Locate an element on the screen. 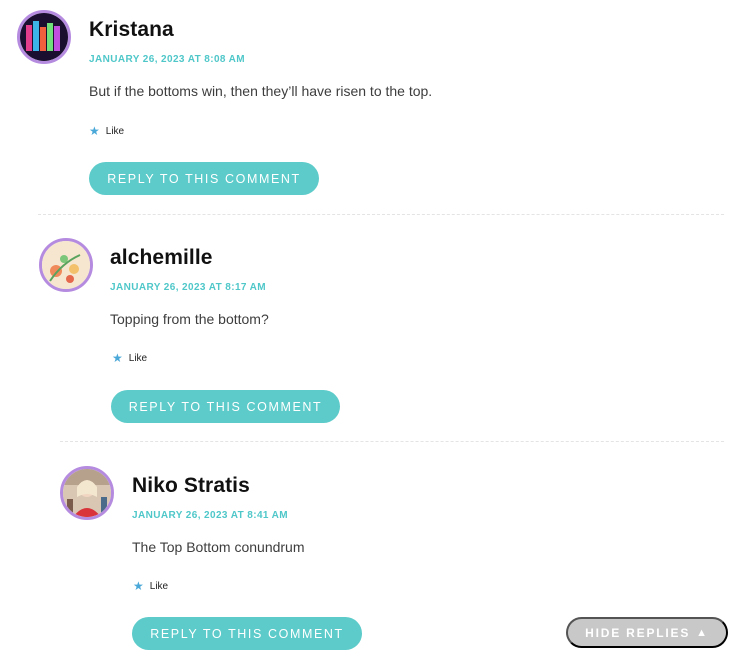 The image size is (743, 664). comment-text: The Top Bottom conundrum is located at coordinates (218, 547).